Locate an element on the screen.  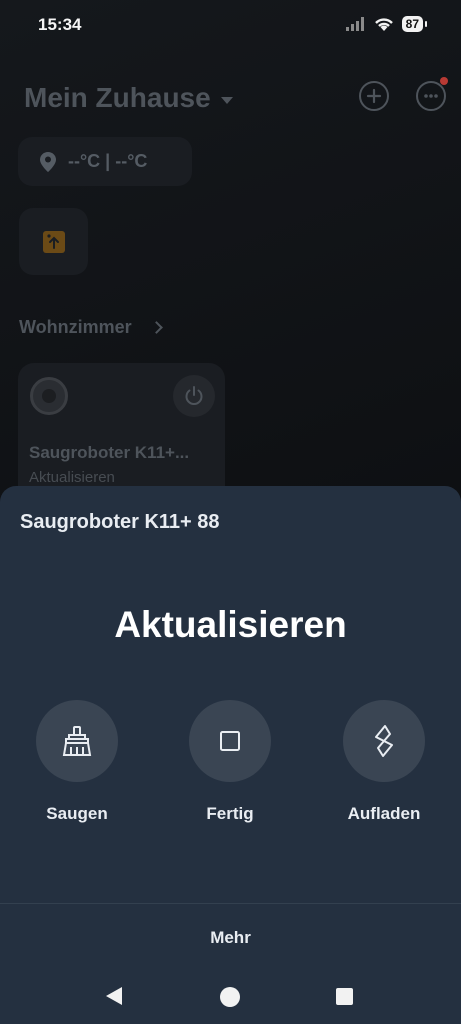
status-icons: 87 is located at coordinates (386, 24).